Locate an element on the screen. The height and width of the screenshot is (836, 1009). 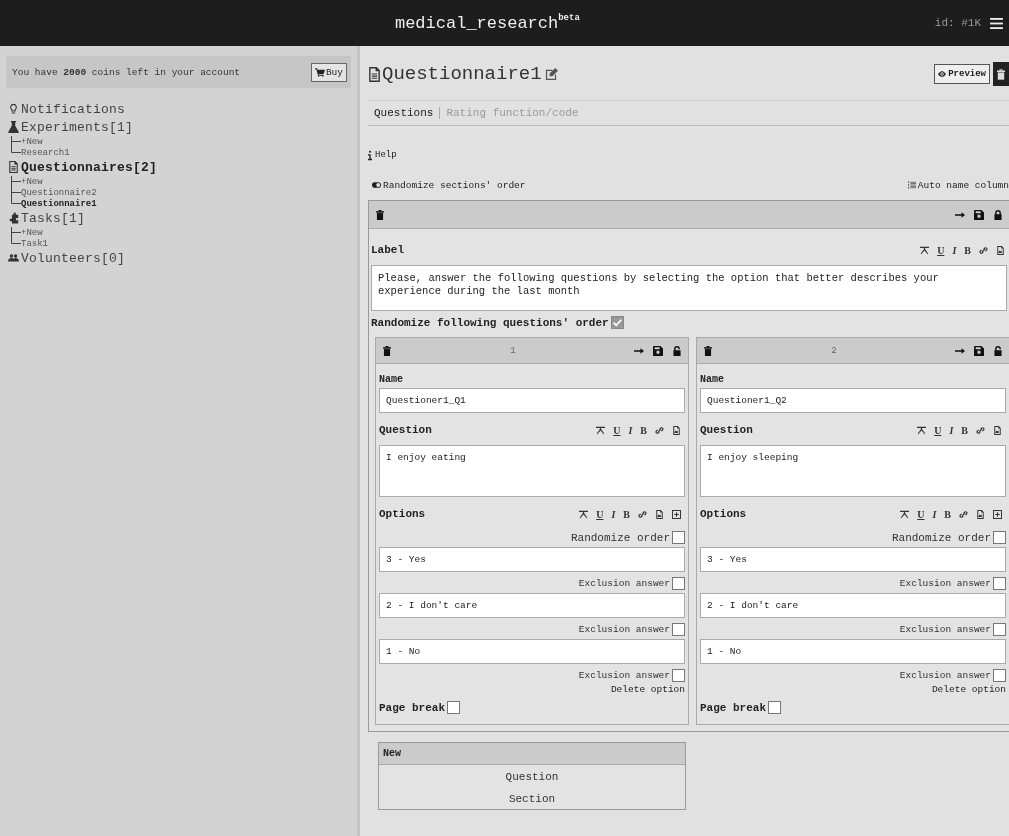
edit-icon is located at coordinates (551, 74).